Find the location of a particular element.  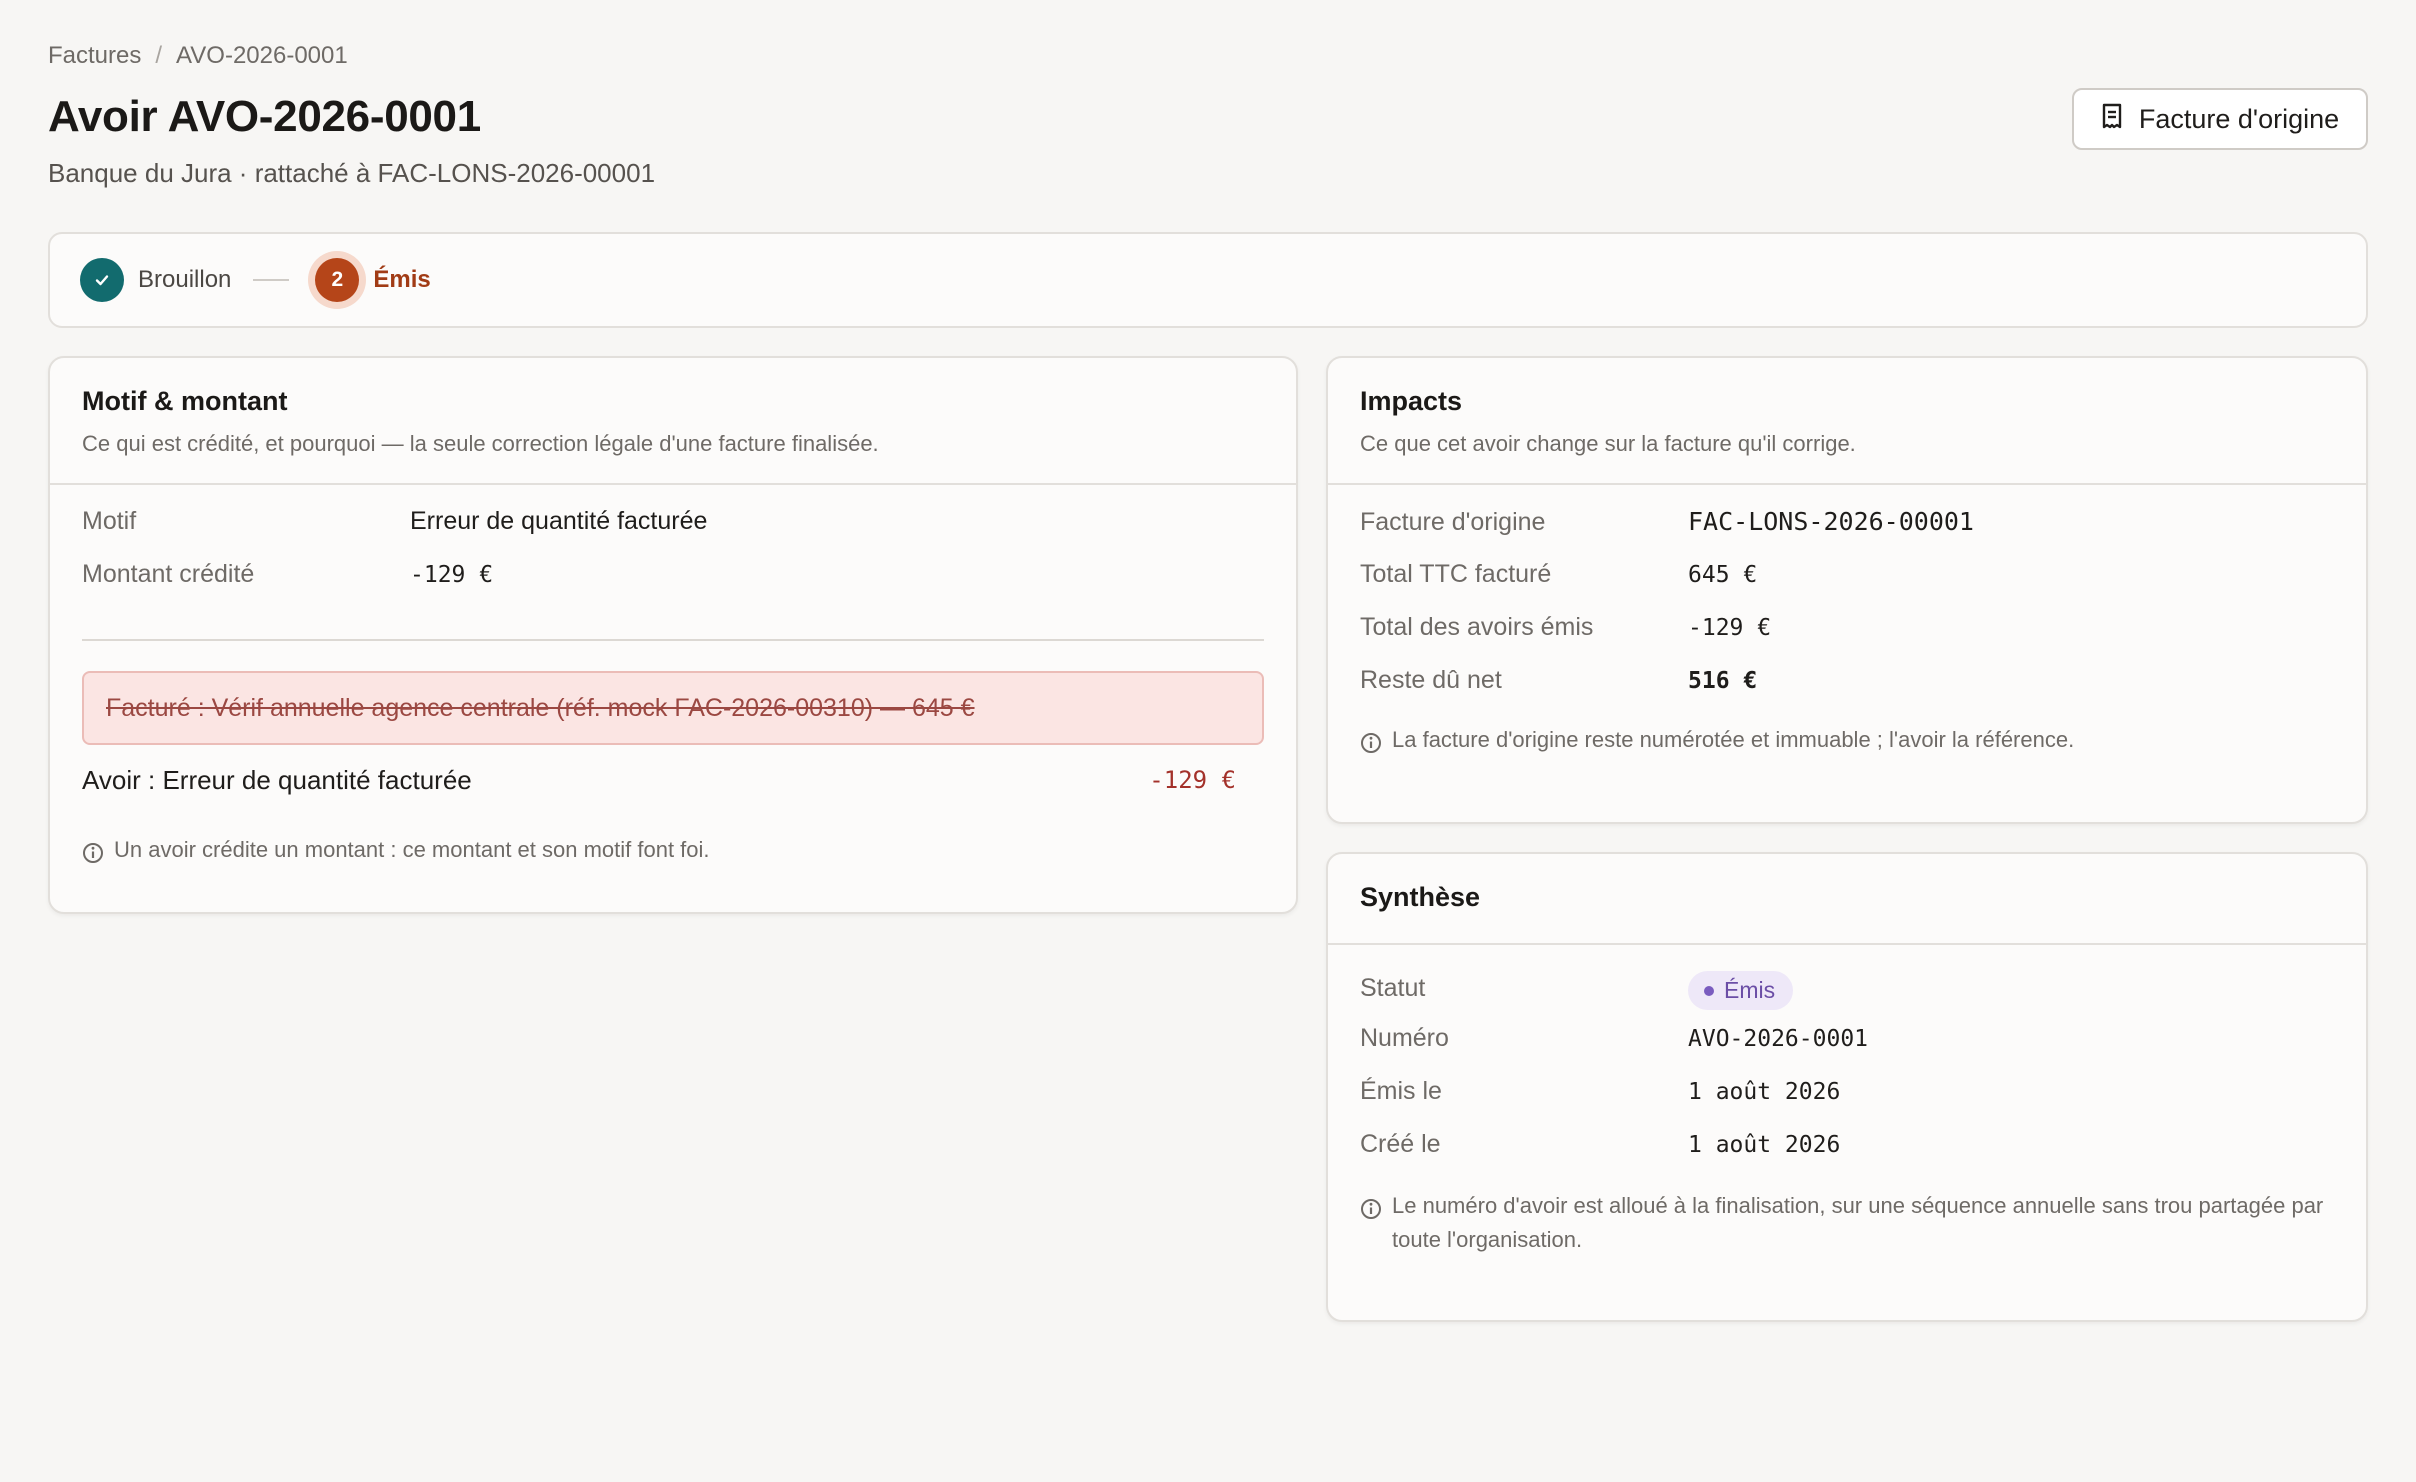

synthese-card-header: Synthèse is located at coordinates (1847, 899).